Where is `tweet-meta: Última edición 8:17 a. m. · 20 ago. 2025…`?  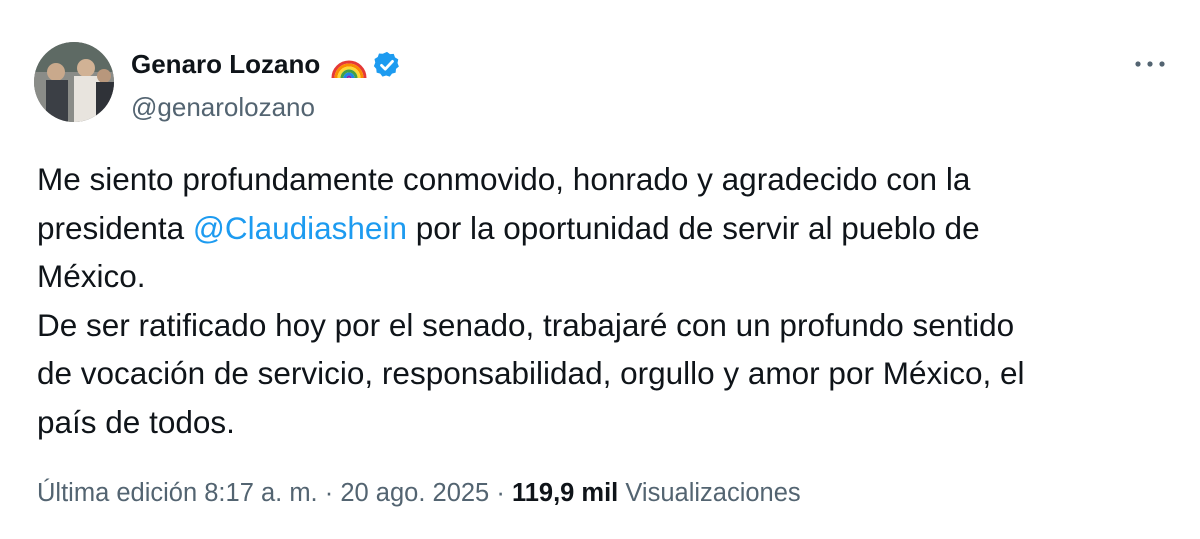
tweet-meta: Última edición 8:17 a. m. · 20 ago. 2025… is located at coordinates (419, 493).